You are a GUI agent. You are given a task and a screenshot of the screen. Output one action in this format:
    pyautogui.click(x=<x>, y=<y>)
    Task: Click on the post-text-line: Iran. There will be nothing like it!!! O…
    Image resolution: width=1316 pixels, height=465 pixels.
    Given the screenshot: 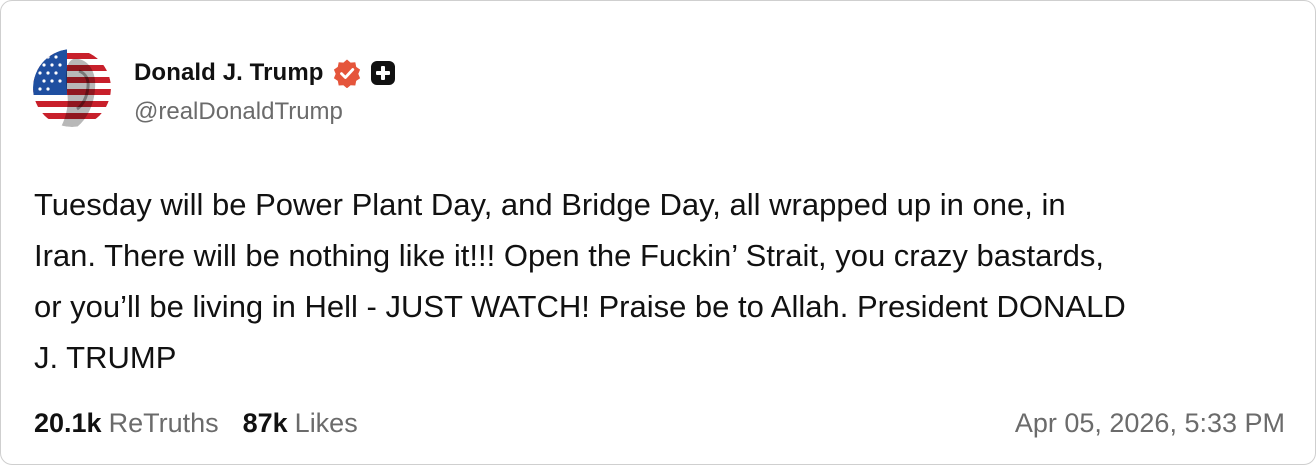 What is the action you would take?
    pyautogui.click(x=569, y=255)
    